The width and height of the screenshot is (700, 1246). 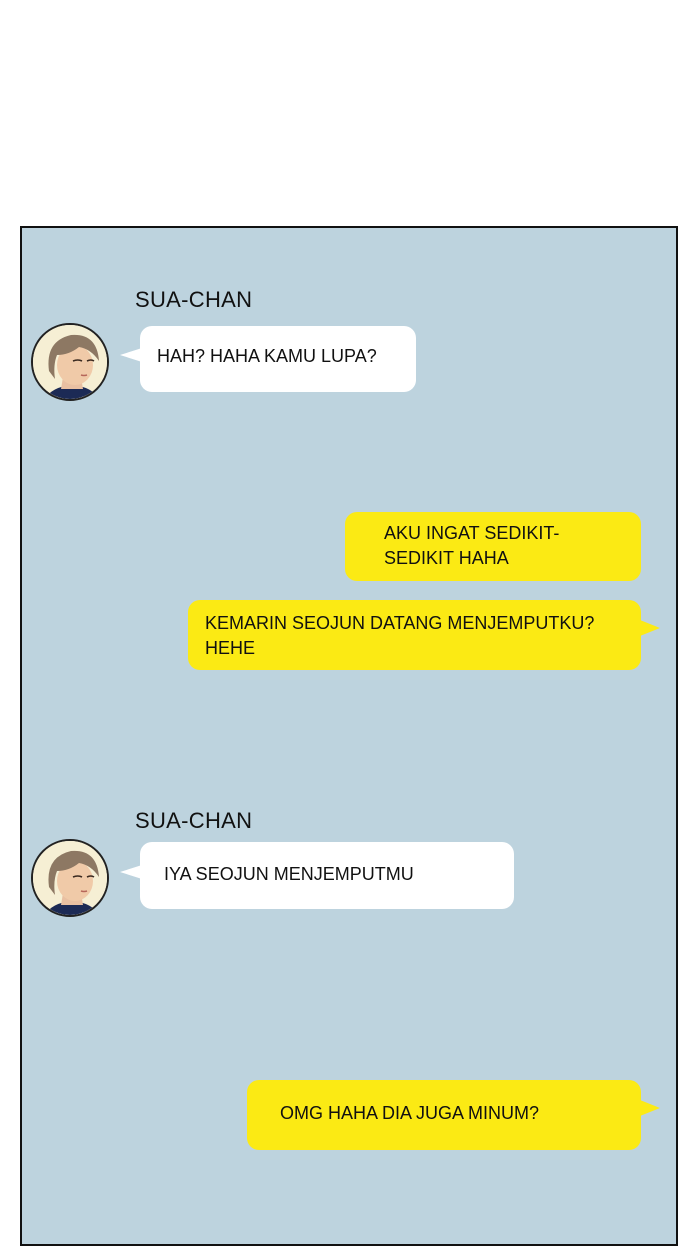 I want to click on message-text-line: SEDIKIT HAHA, so click(x=446, y=558).